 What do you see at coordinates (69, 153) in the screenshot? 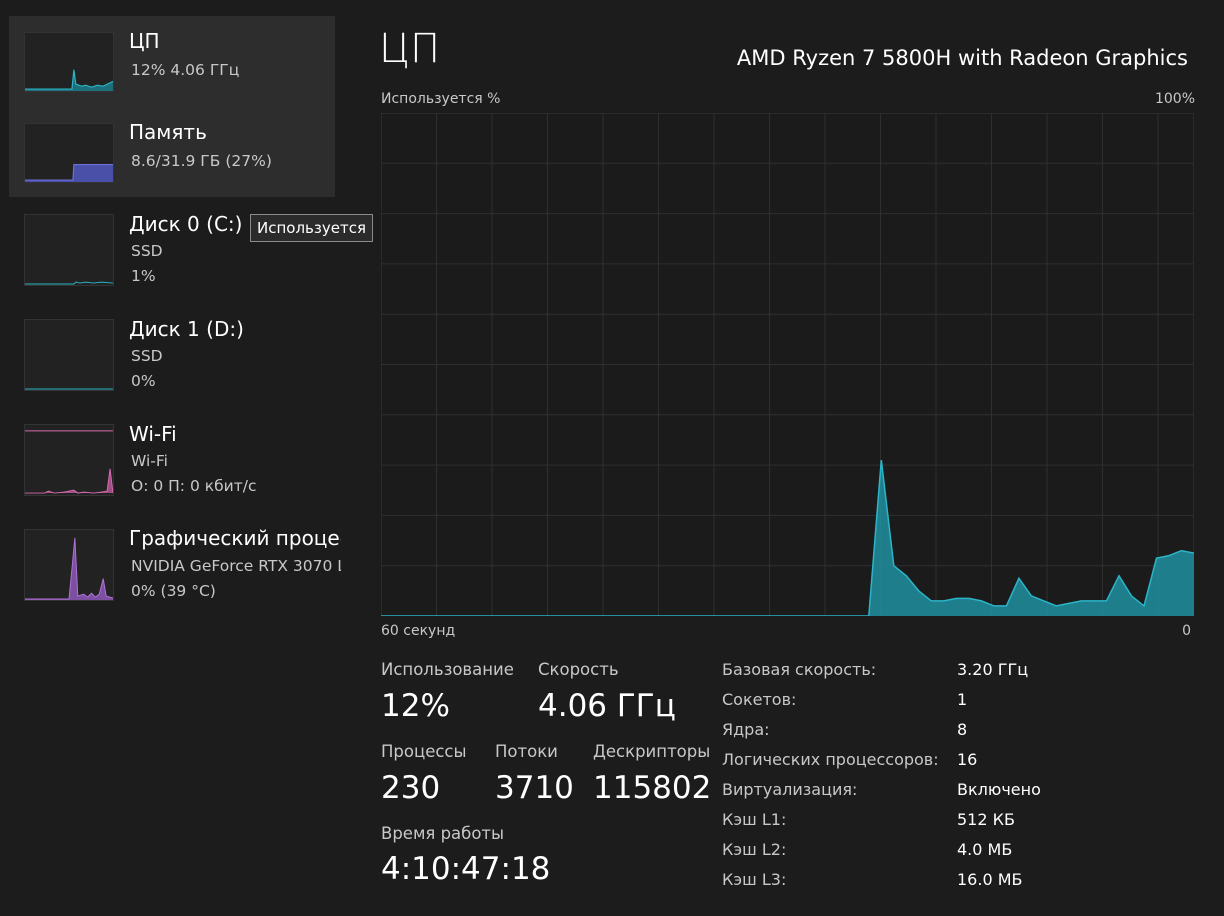
I see `memory-graph-thumbnail` at bounding box center [69, 153].